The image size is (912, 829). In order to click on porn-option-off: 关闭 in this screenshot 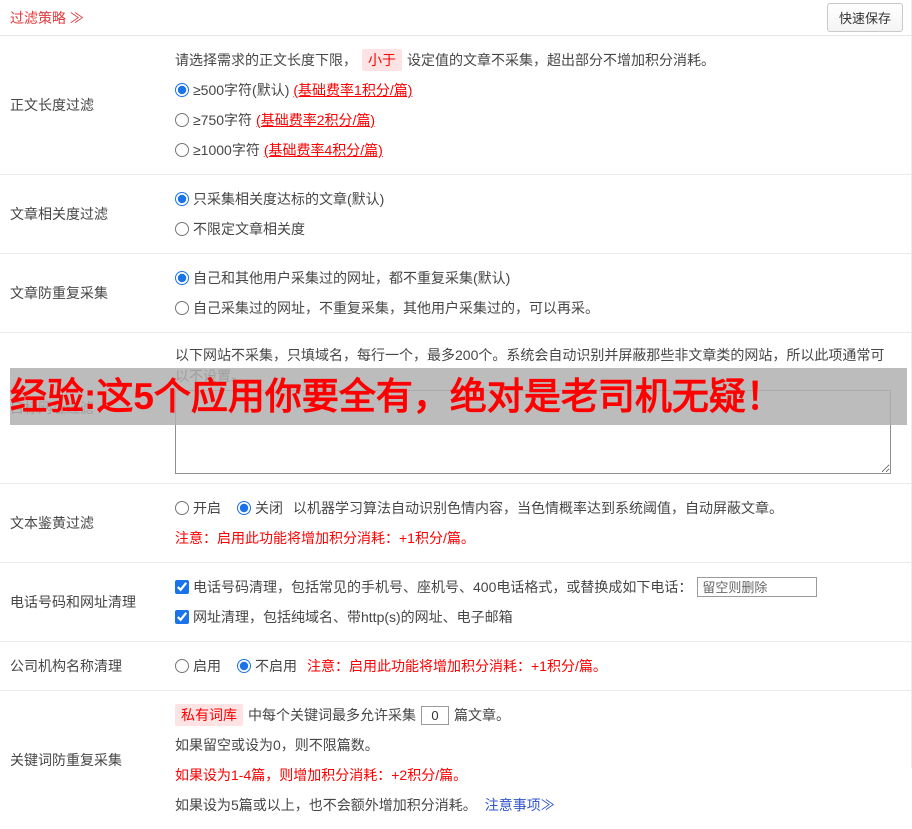, I will do `click(260, 508)`.